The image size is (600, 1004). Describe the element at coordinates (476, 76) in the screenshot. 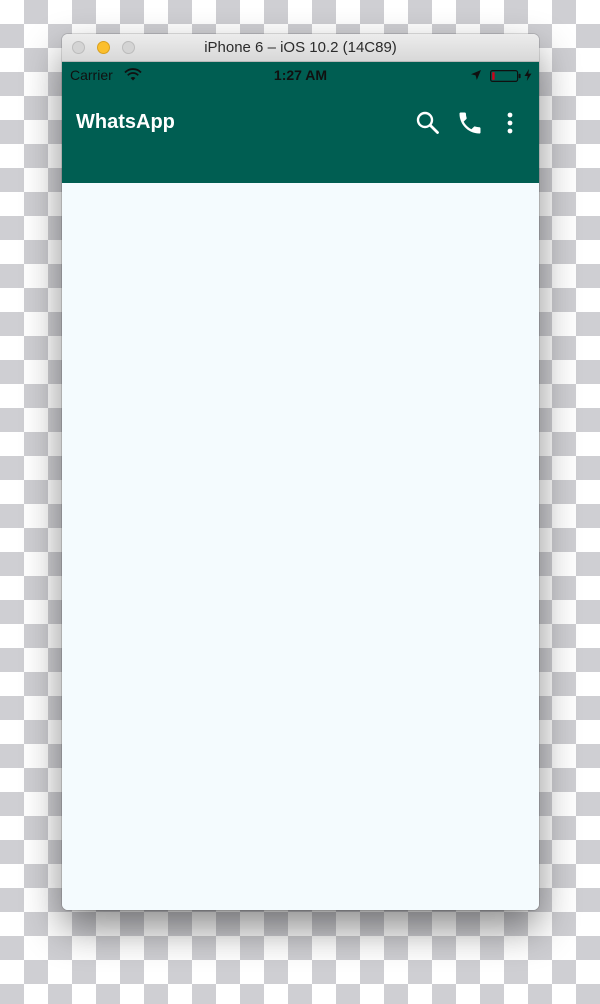

I see `location-icon` at that location.